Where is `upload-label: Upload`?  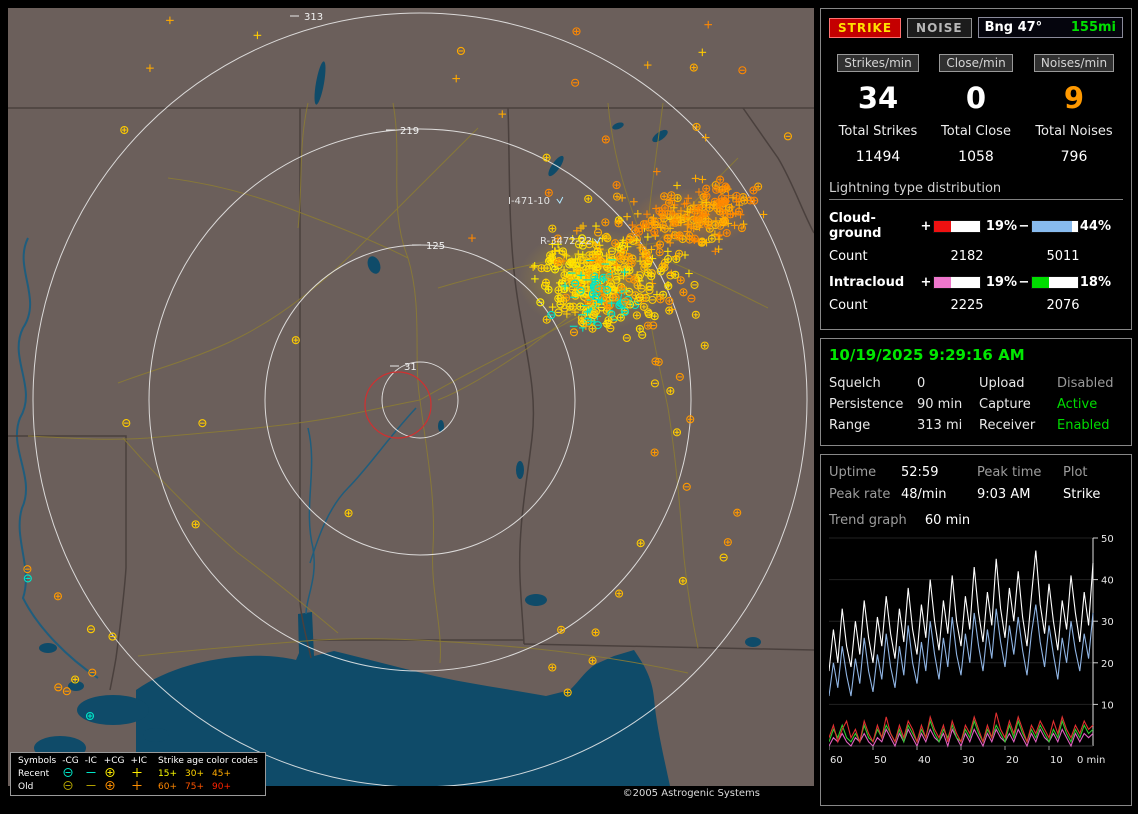
upload-label: Upload is located at coordinates (1002, 383).